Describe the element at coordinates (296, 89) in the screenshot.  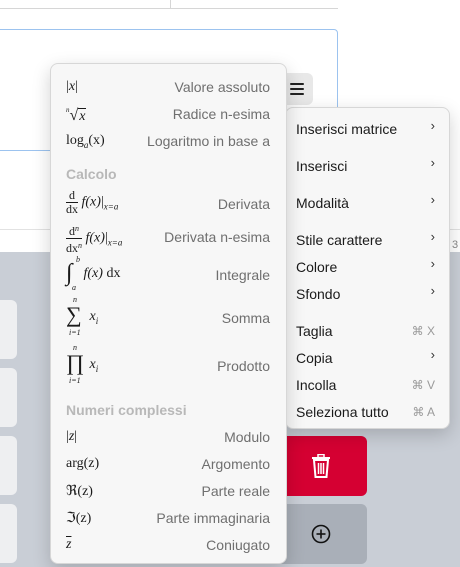
I see `hamburger-icon` at that location.